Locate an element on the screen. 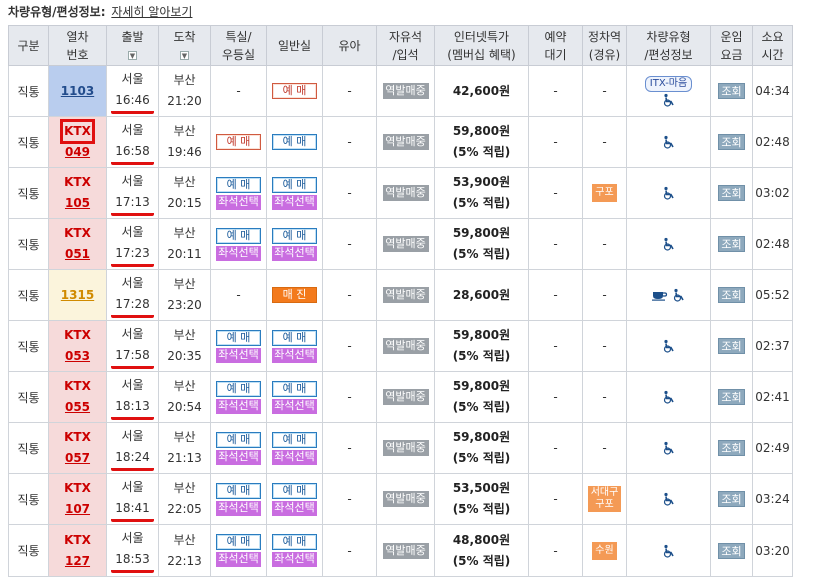 Image resolution: width=822 pixels, height=578 pixels. car-type-cell is located at coordinates (668, 244).